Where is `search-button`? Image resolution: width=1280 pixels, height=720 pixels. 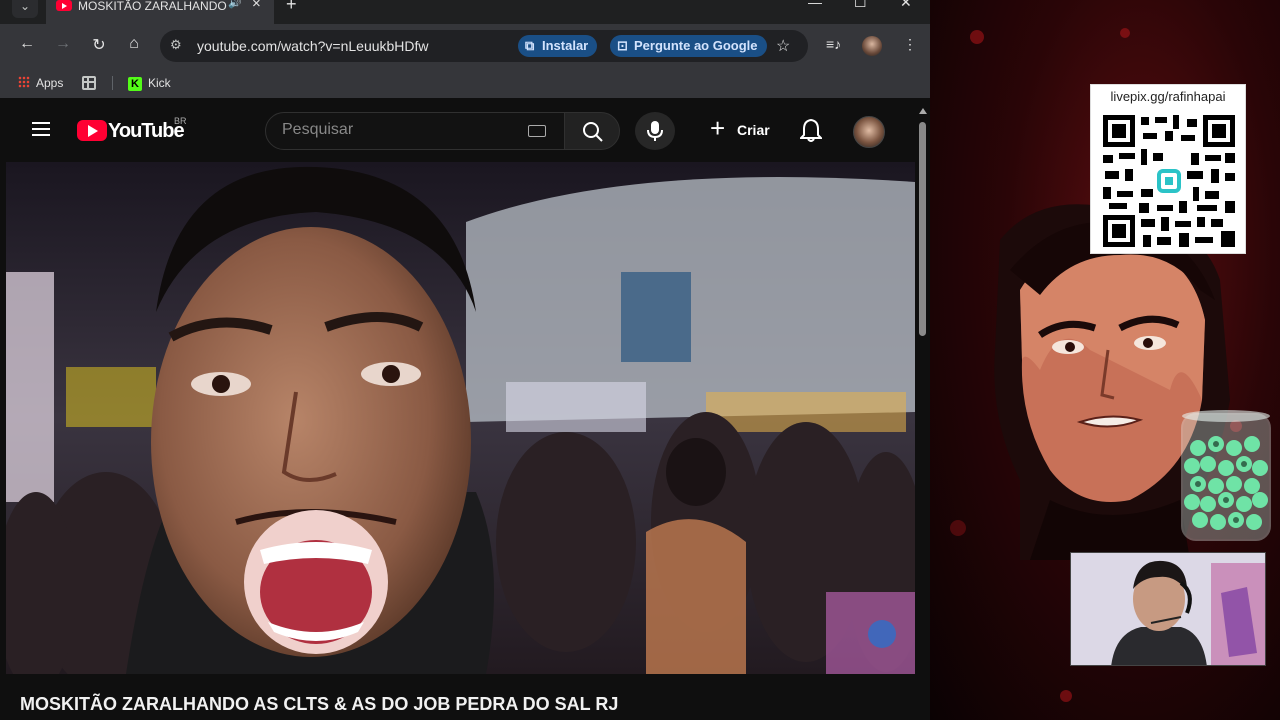 search-button is located at coordinates (592, 131).